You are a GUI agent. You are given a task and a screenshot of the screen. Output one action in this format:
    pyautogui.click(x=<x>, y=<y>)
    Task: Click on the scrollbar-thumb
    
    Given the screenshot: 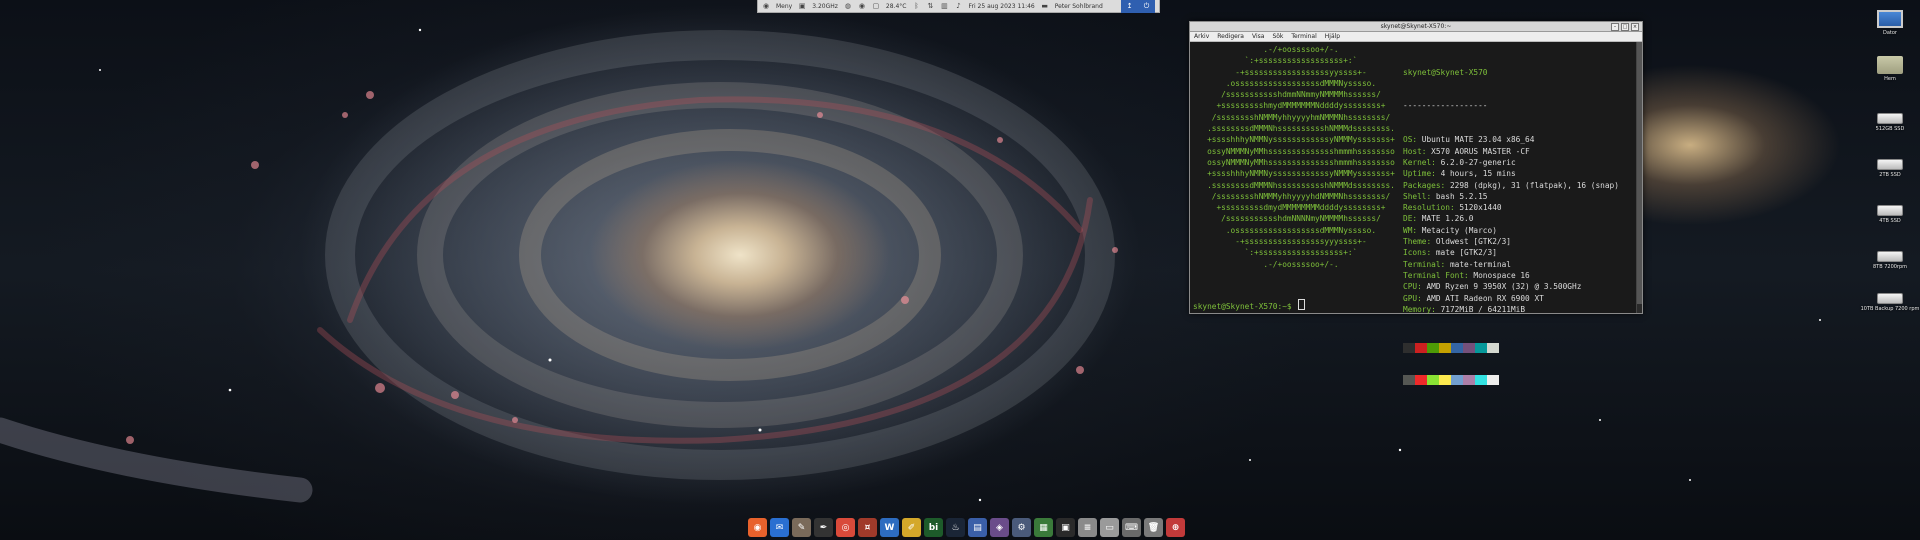 What is the action you would take?
    pyautogui.click(x=1639, y=173)
    